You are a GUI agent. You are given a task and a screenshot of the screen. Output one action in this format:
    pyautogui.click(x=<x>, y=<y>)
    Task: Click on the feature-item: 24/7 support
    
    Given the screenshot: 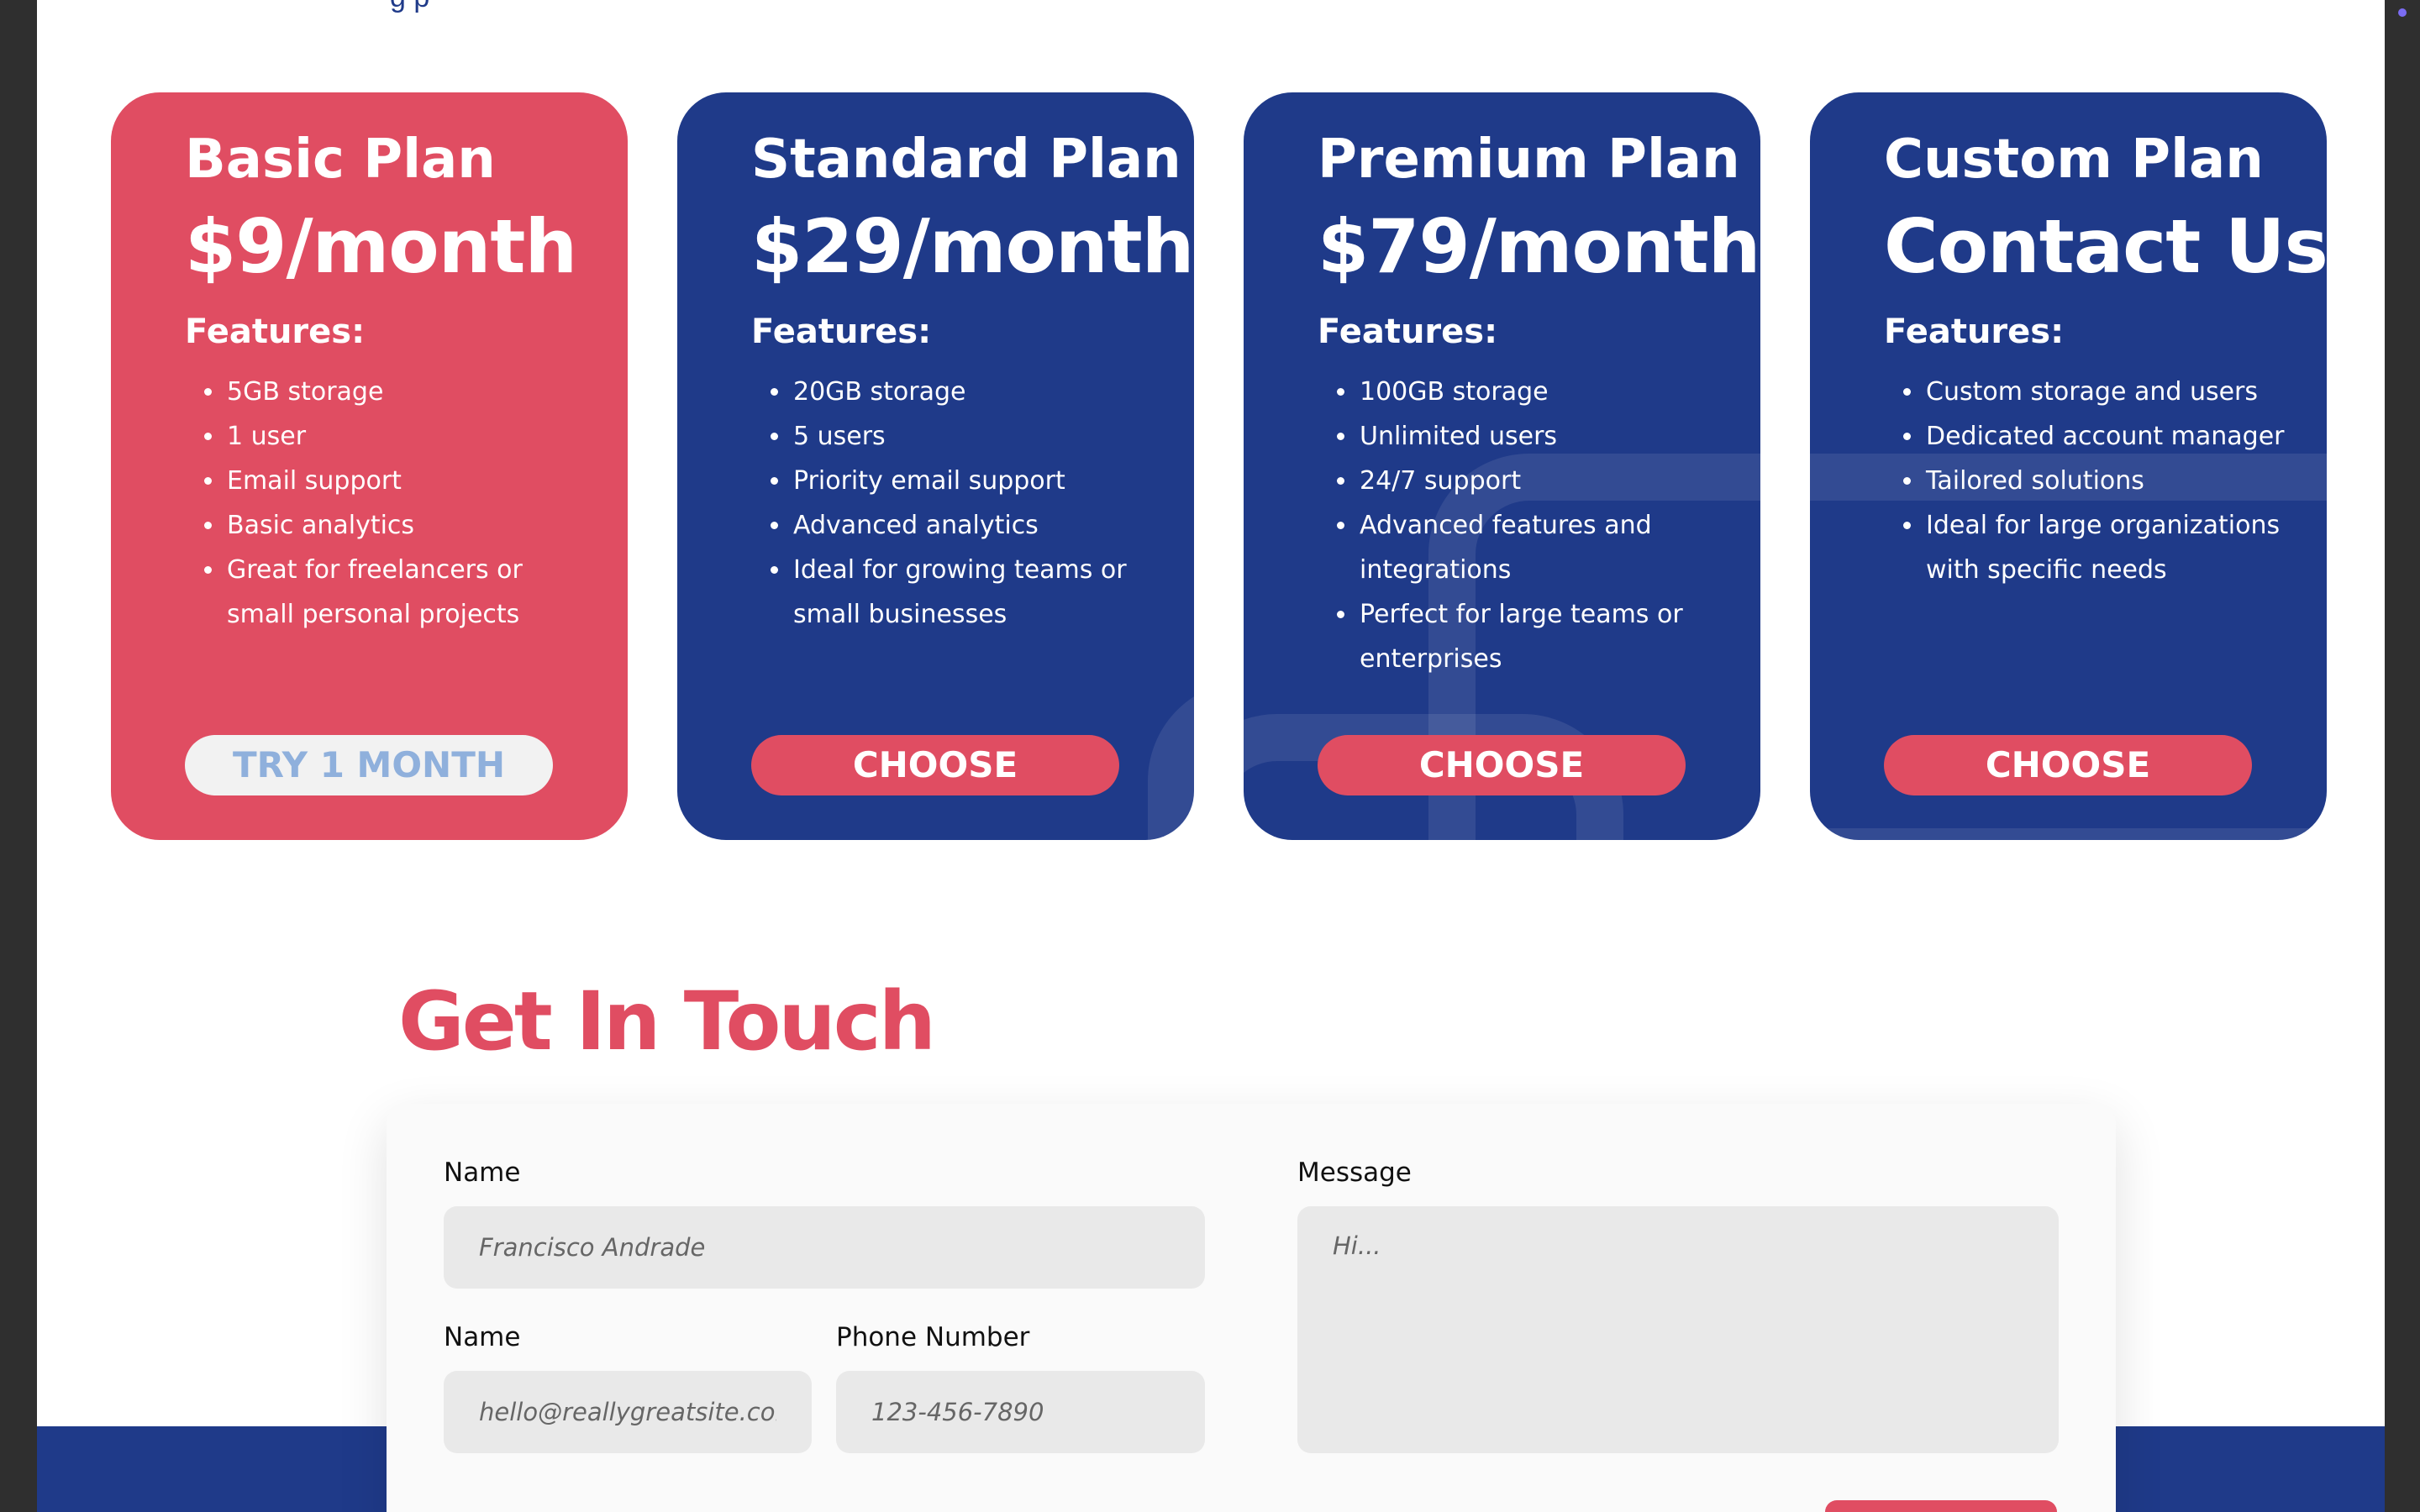 What is the action you would take?
    pyautogui.click(x=1542, y=481)
    